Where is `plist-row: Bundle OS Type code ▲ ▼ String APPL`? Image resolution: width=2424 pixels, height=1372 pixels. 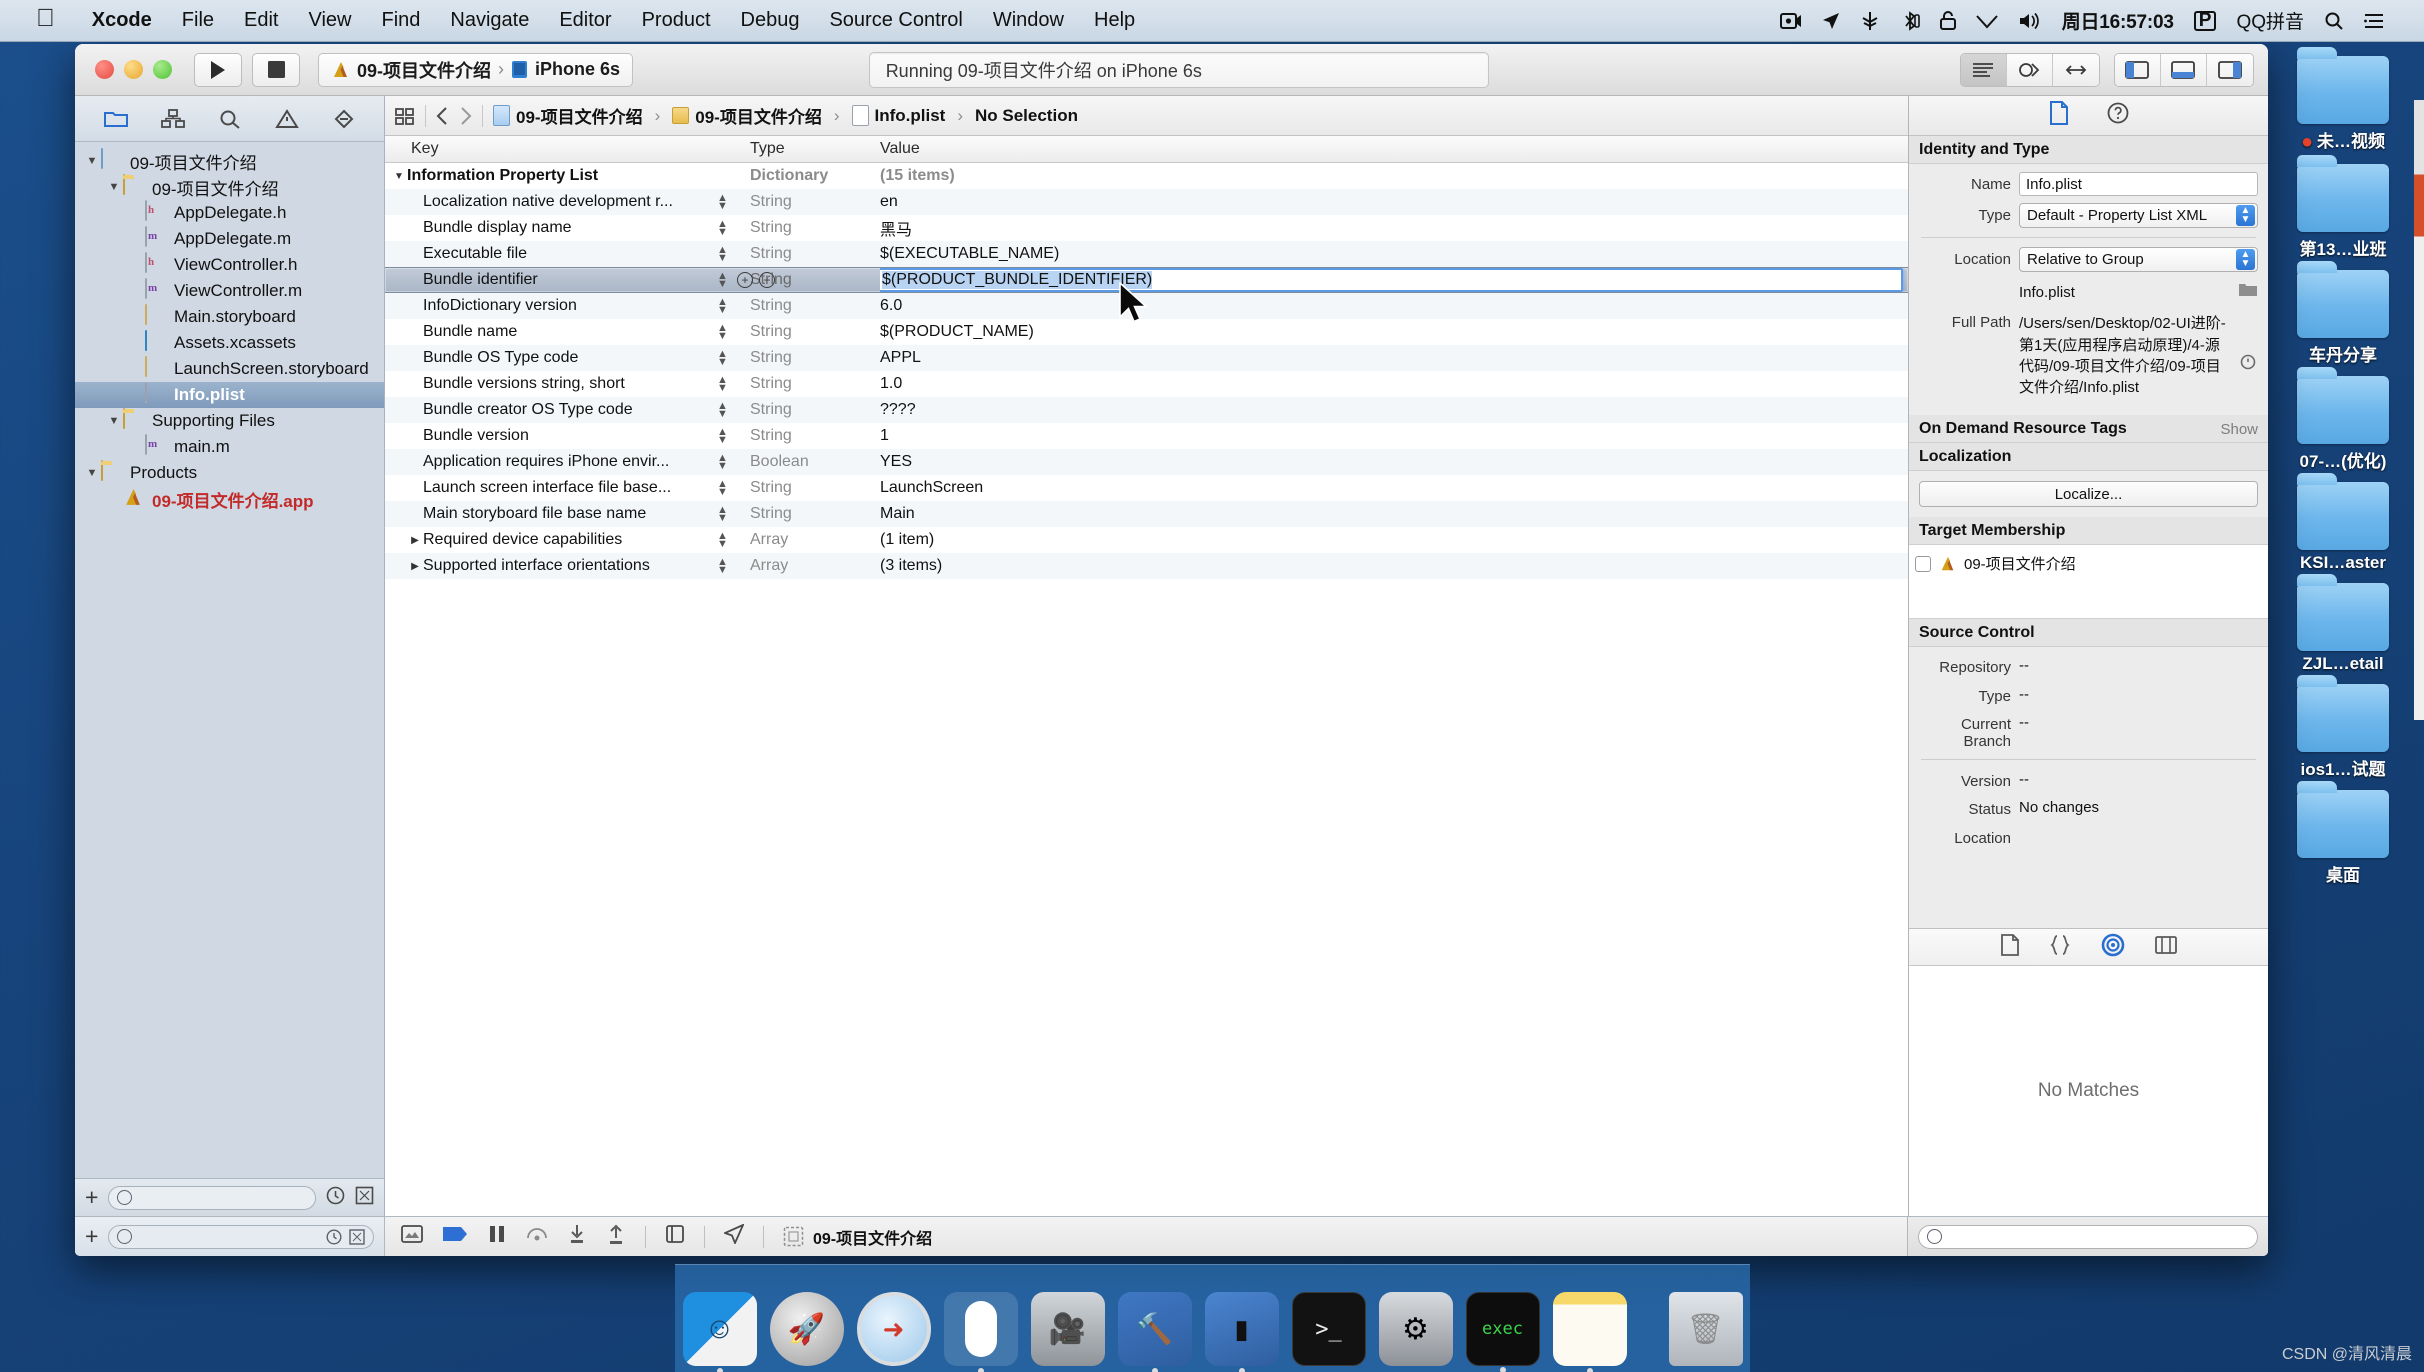
plist-row: Bundle OS Type code ▲ ▼ String APPL is located at coordinates (1146, 358).